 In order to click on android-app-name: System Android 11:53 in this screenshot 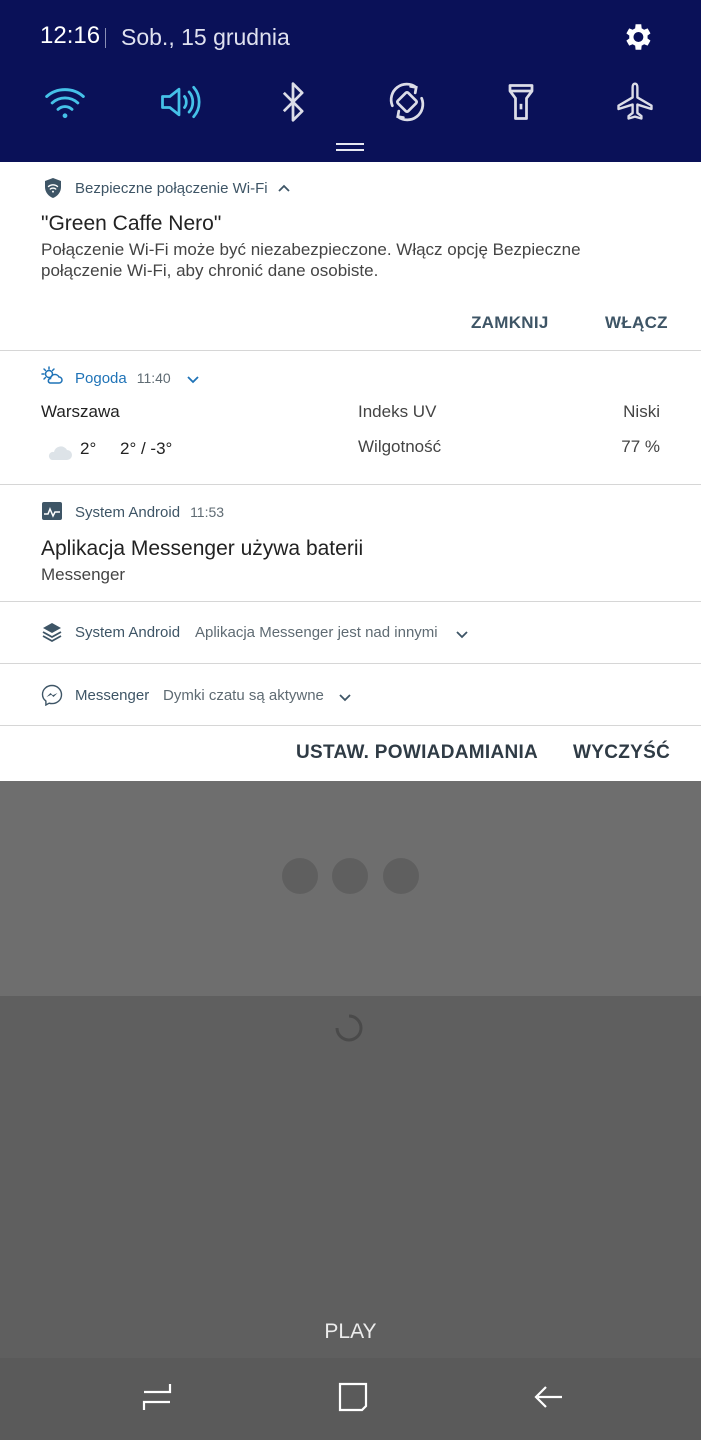, I will do `click(150, 512)`.